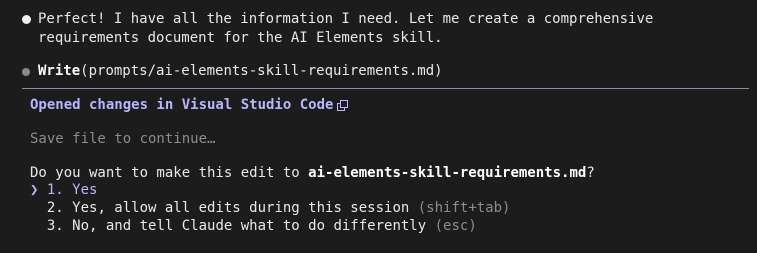  Describe the element at coordinates (85, 190) in the screenshot. I see `option-label: Yes` at that location.